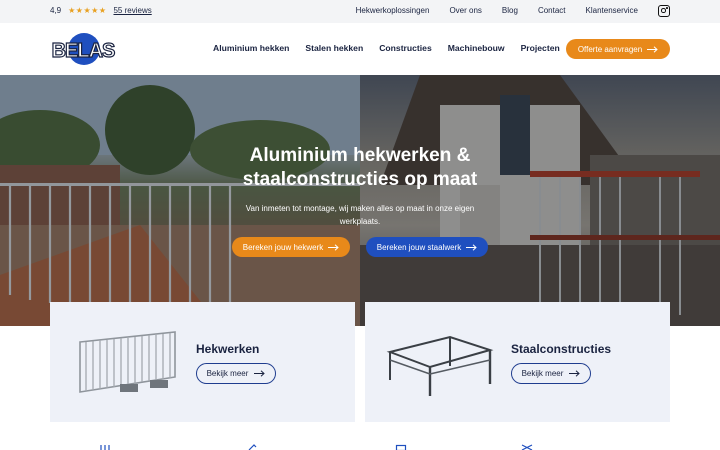 This screenshot has height=450, width=720. What do you see at coordinates (360, 155) in the screenshot?
I see `hero-title-line1: Aluminium hekwerken &` at bounding box center [360, 155].